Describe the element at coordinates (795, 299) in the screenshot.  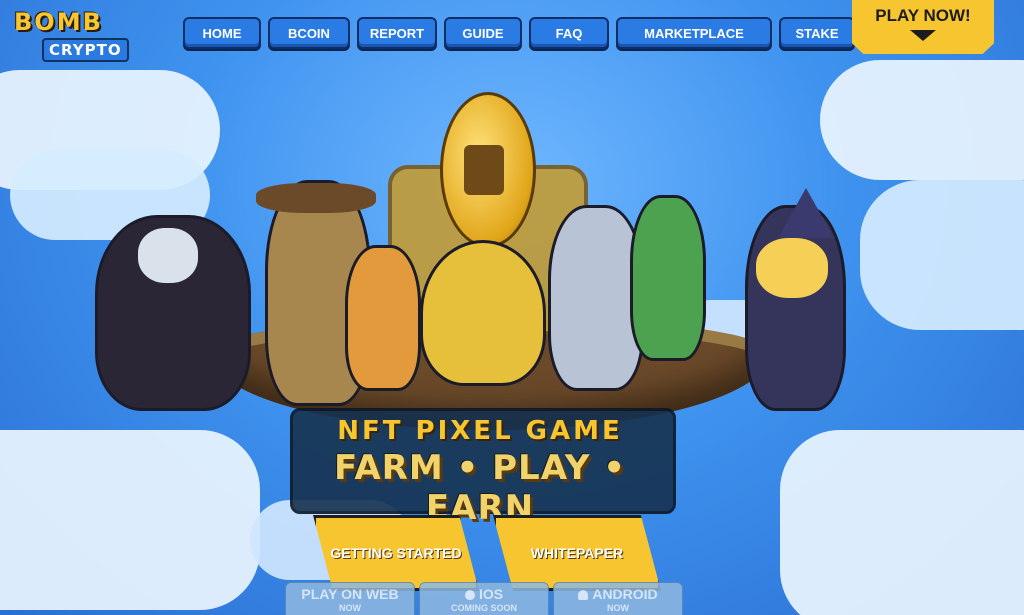
I see `witch-character` at that location.